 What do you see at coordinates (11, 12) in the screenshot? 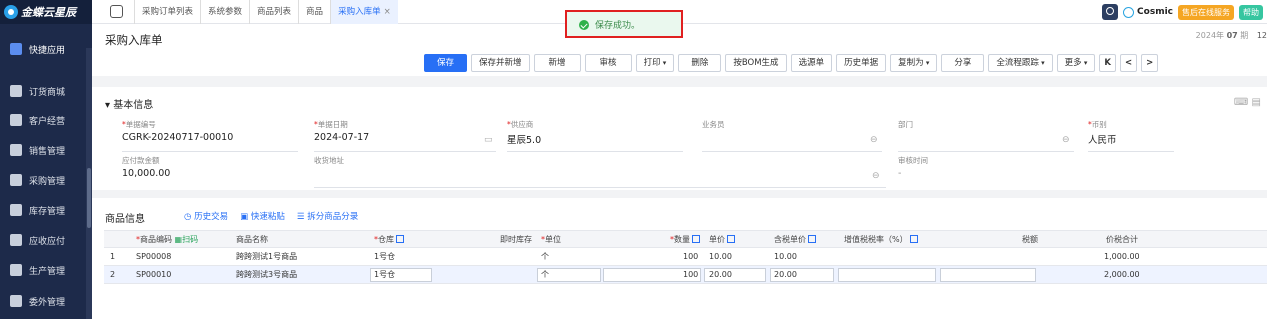
I see `kingdee-logo-icon` at bounding box center [11, 12].